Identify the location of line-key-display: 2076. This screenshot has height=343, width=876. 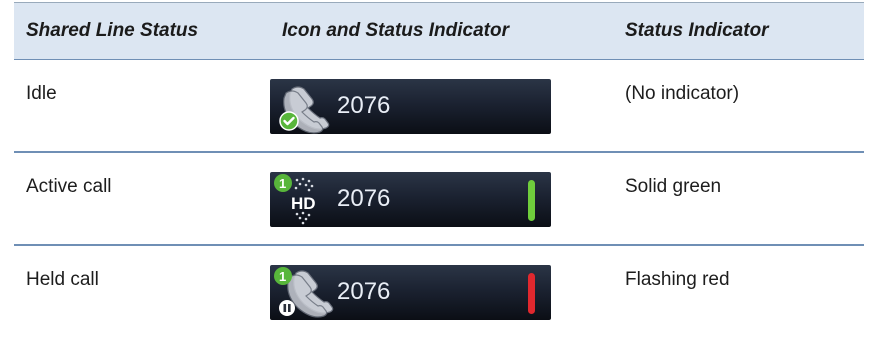
(410, 106).